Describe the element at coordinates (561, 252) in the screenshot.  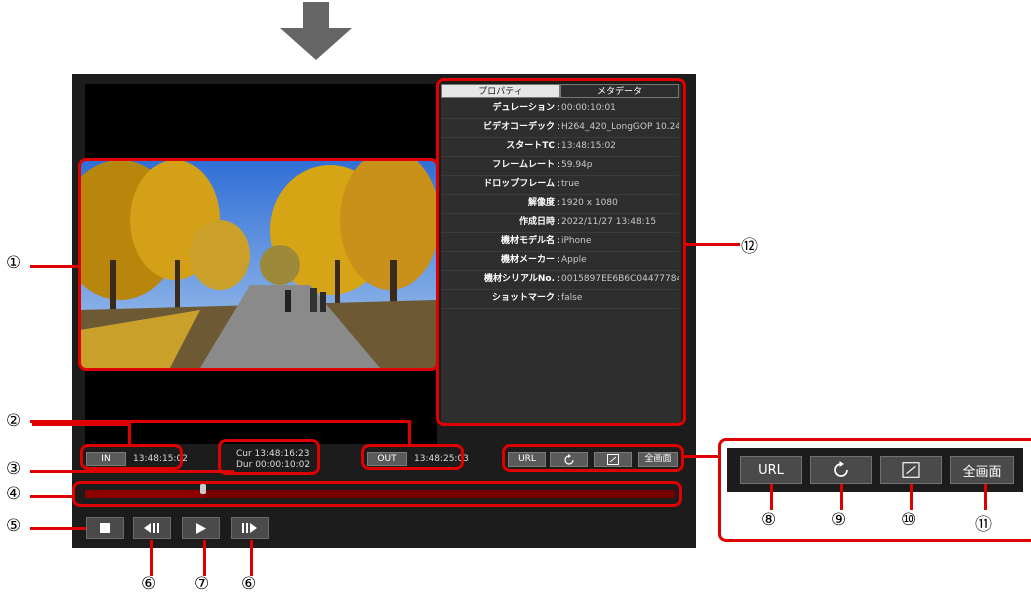
I see `annotation-properties` at that location.